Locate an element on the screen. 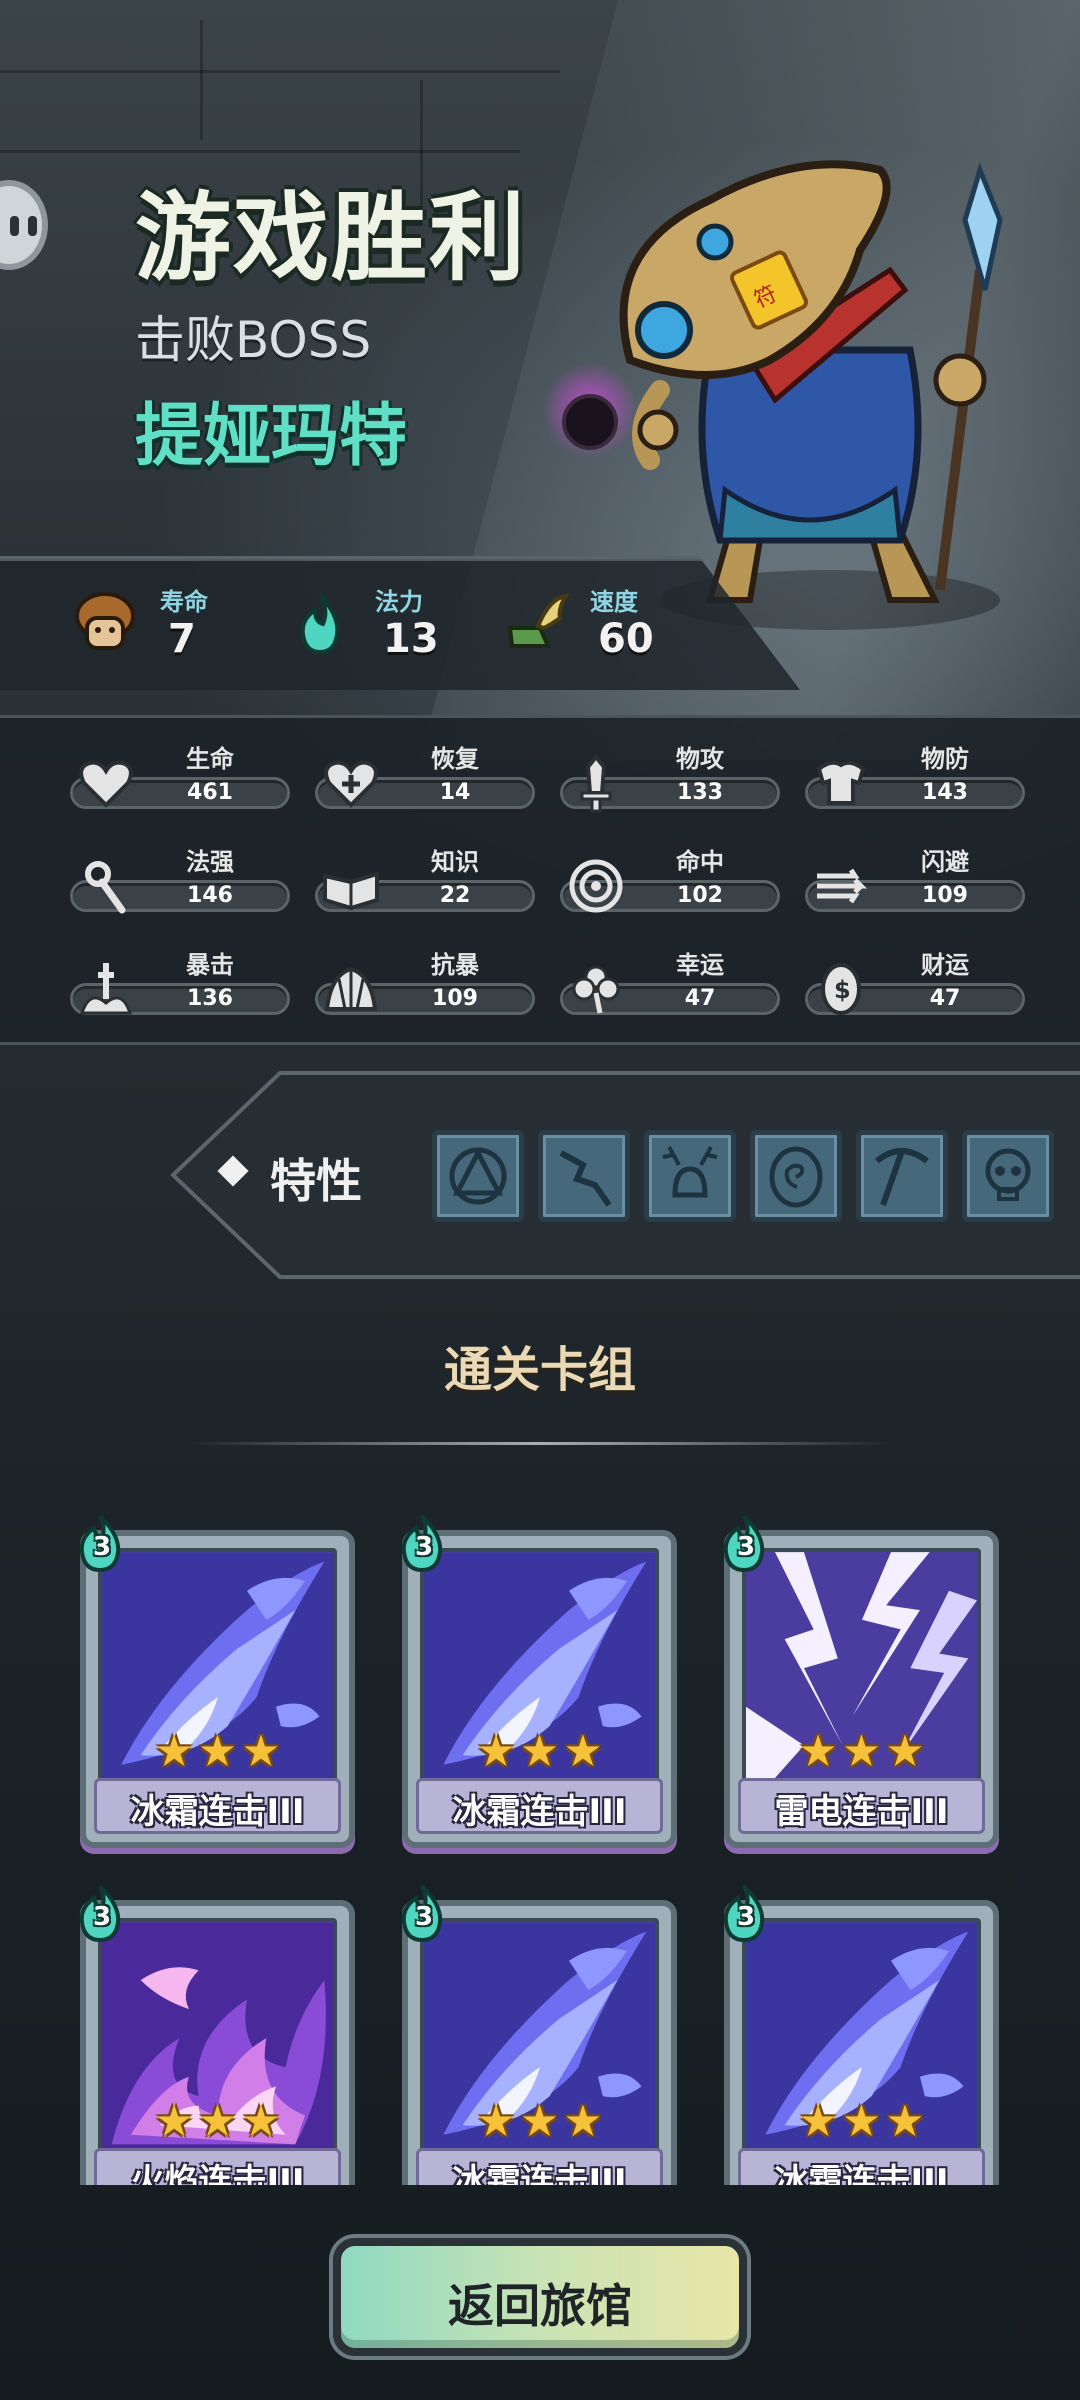  stat-value: 146 is located at coordinates (210, 895).